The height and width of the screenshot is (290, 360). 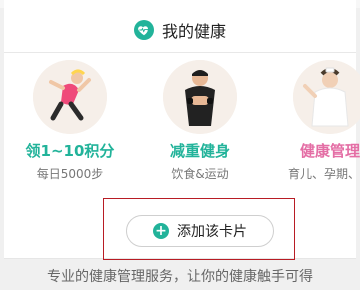 What do you see at coordinates (180, 277) in the screenshot?
I see `footer-text: 专业的健康管理服务，让你的健康触手可得` at bounding box center [180, 277].